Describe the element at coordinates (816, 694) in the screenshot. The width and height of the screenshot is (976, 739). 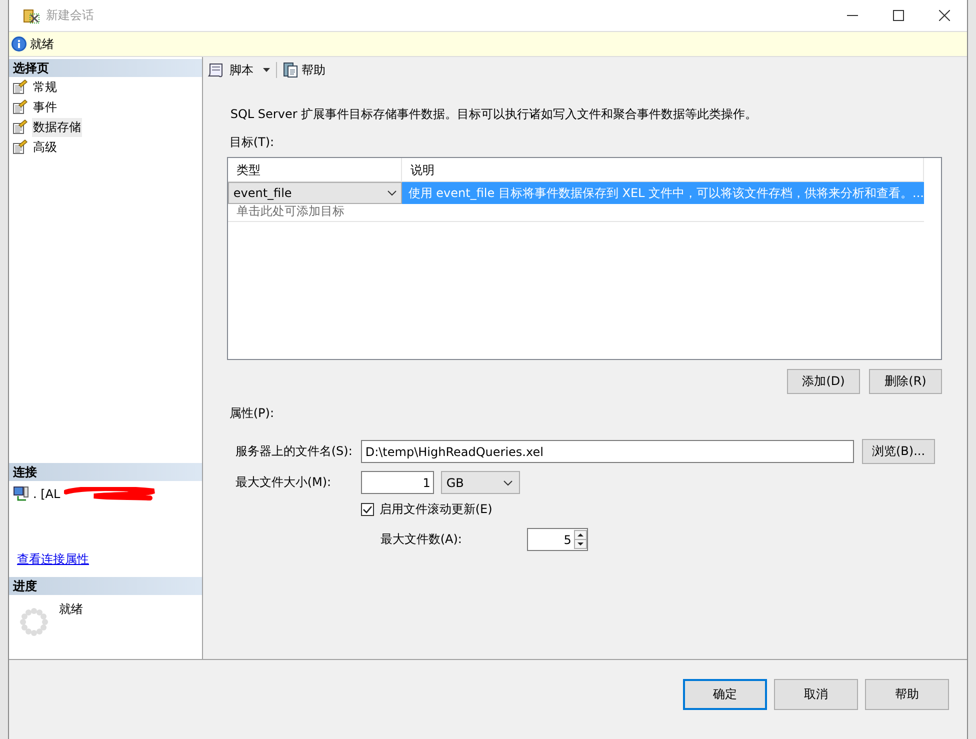
I see `cancel-button: 取消` at that location.